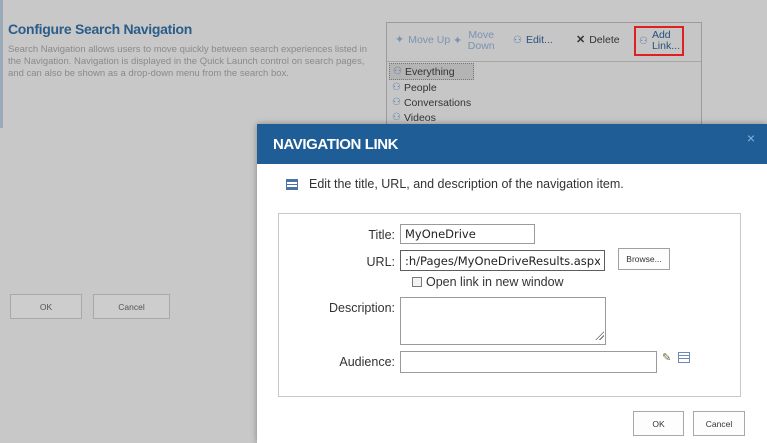 The width and height of the screenshot is (767, 443). What do you see at coordinates (474, 41) in the screenshot?
I see `move-down-button: ✦ Move Down` at bounding box center [474, 41].